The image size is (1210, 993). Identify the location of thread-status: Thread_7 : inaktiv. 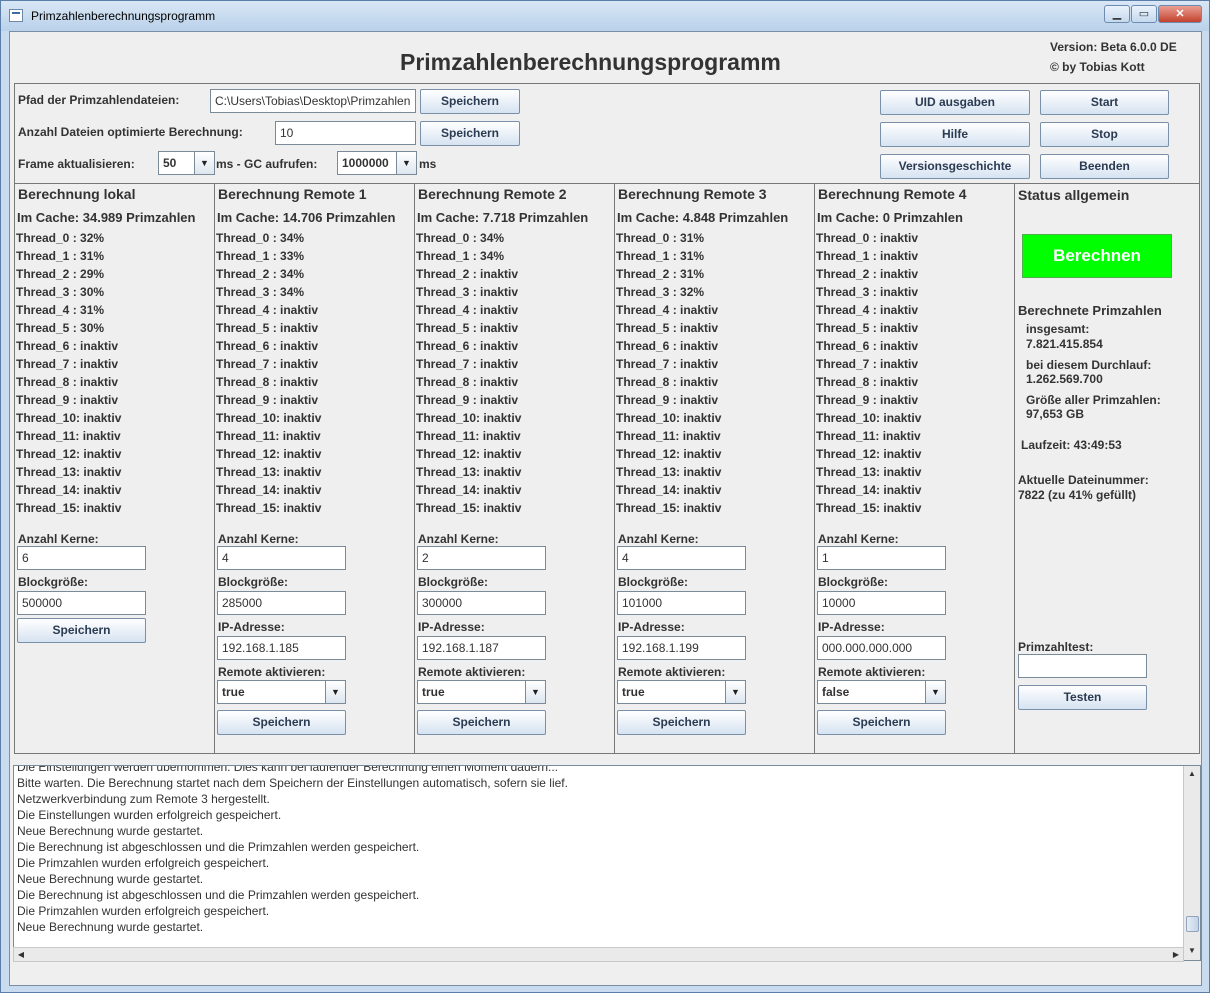
(667, 364).